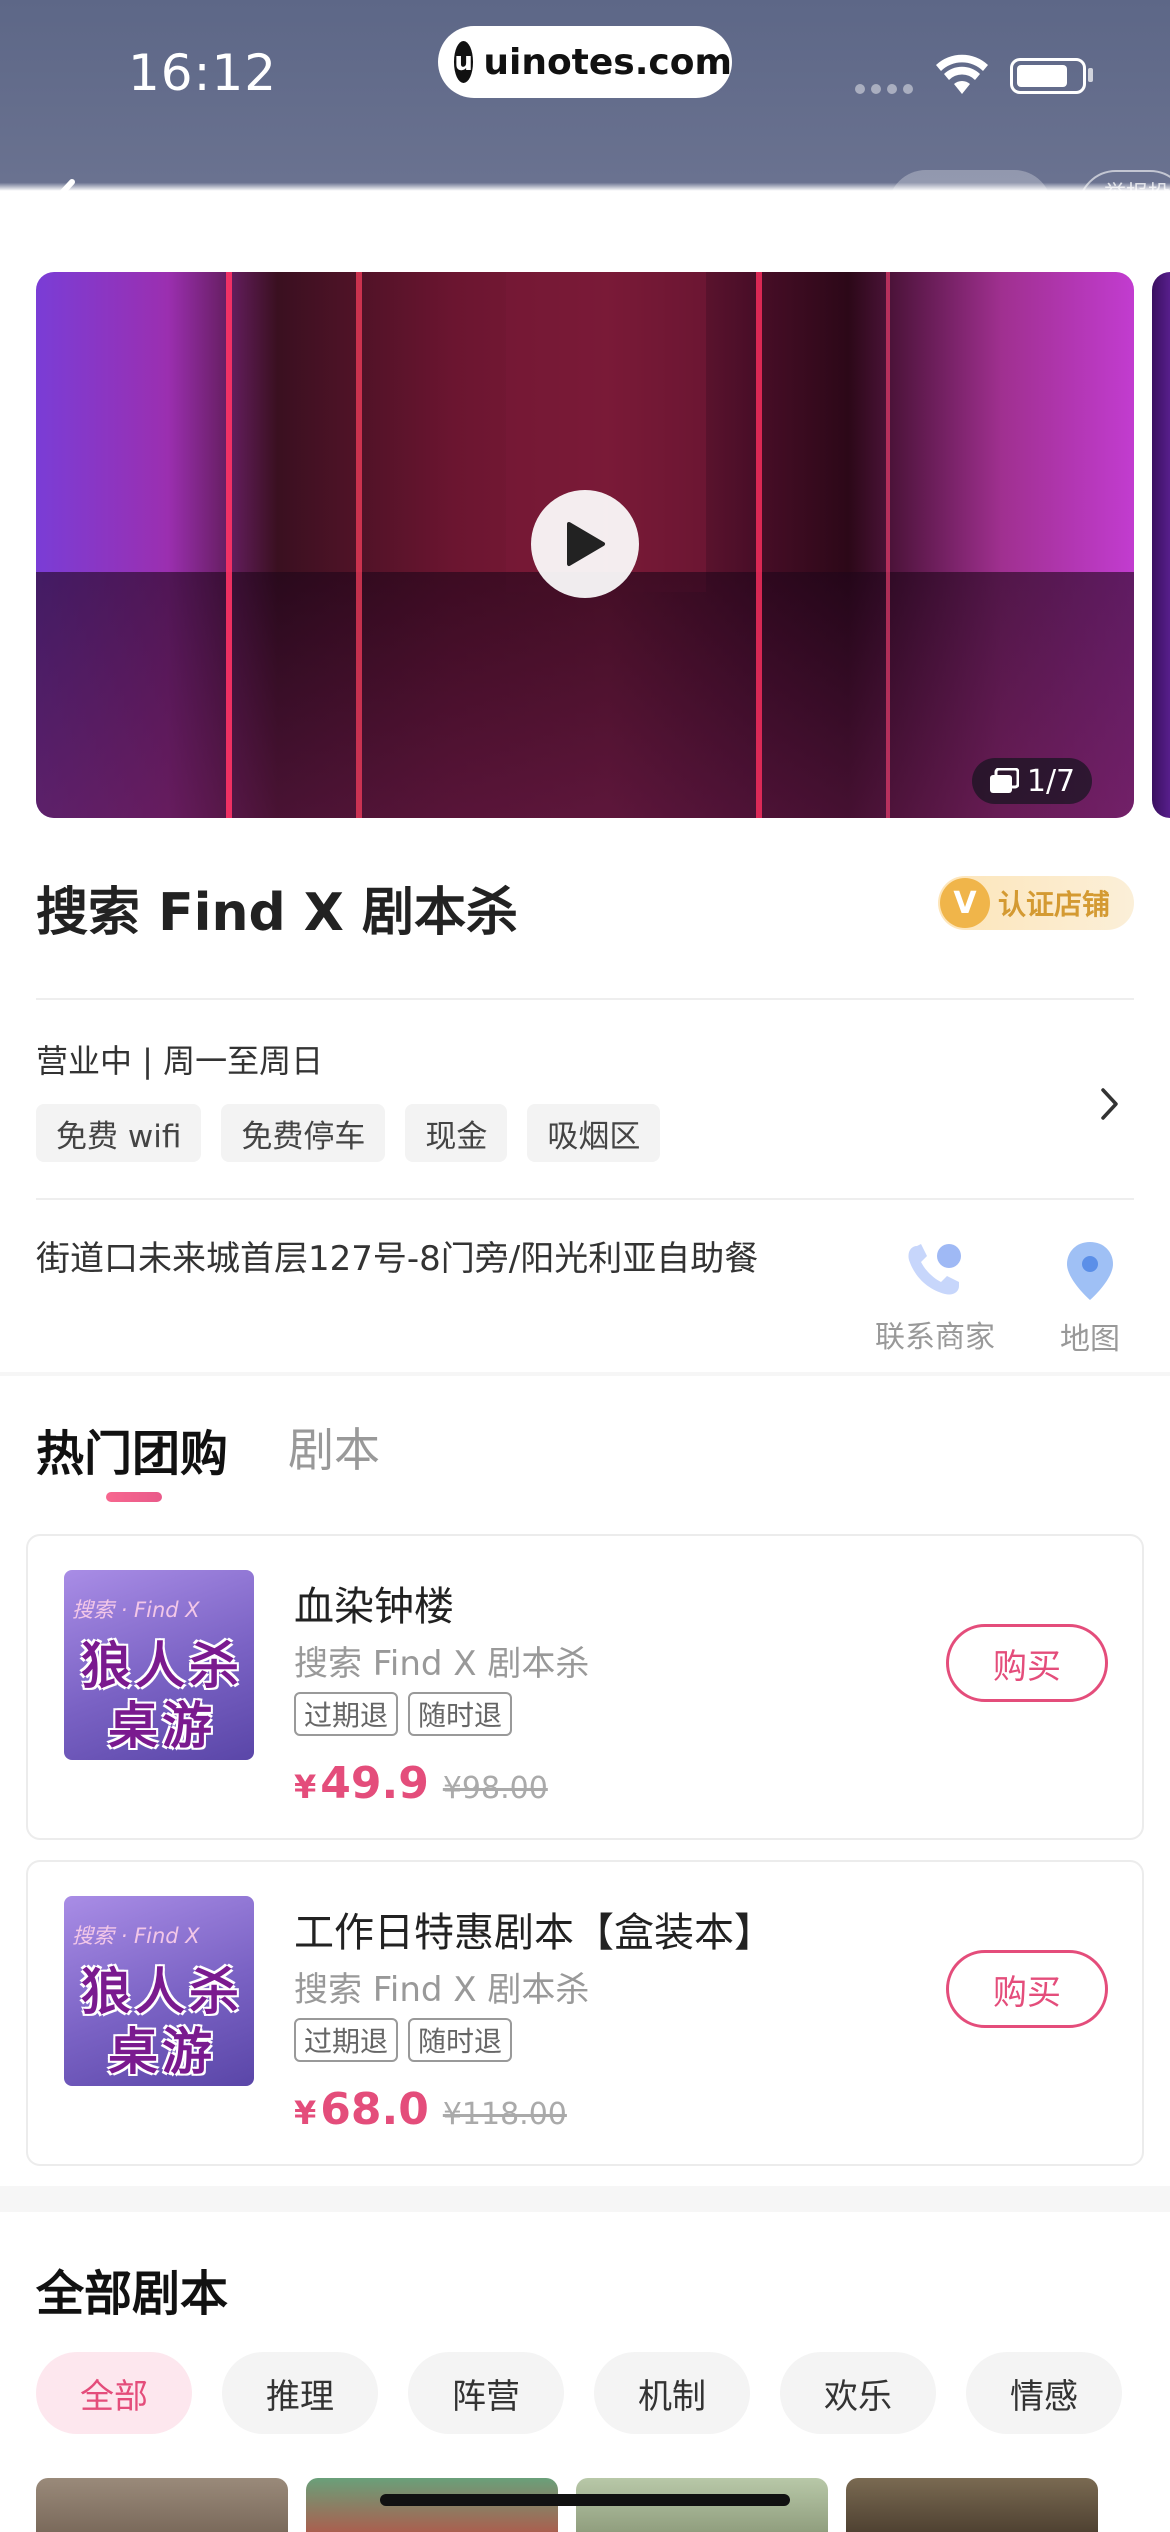 The height and width of the screenshot is (2532, 1170). Describe the element at coordinates (132, 1449) in the screenshot. I see `tab-hot-deals: 热门团购` at that location.